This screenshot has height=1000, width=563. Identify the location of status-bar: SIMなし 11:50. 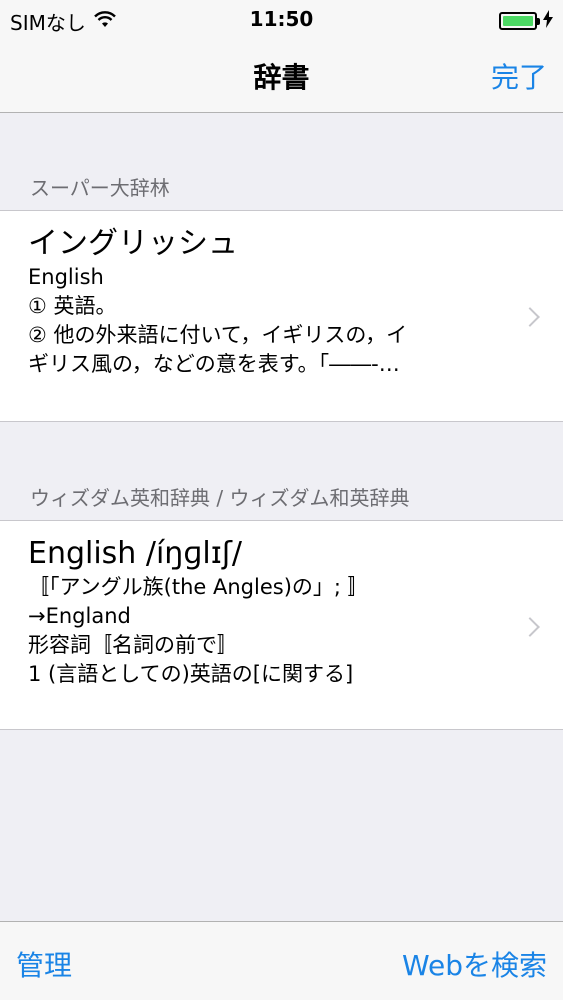
(281, 20).